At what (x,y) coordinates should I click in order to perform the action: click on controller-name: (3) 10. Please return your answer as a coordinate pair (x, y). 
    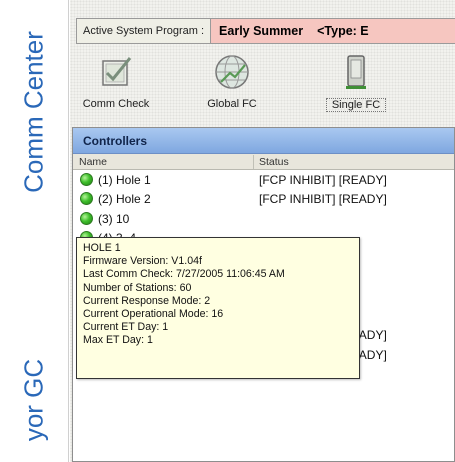
    Looking at the image, I should click on (114, 218).